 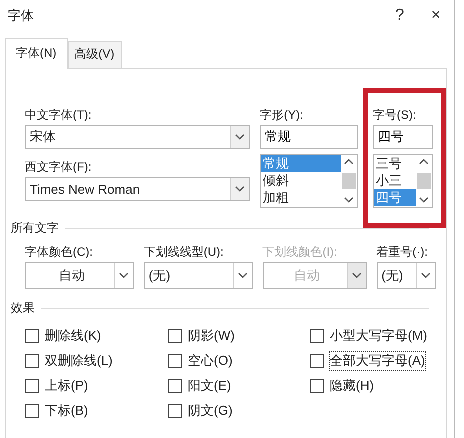 What do you see at coordinates (59, 167) in the screenshot?
I see `field-label: 西文字体(F):` at bounding box center [59, 167].